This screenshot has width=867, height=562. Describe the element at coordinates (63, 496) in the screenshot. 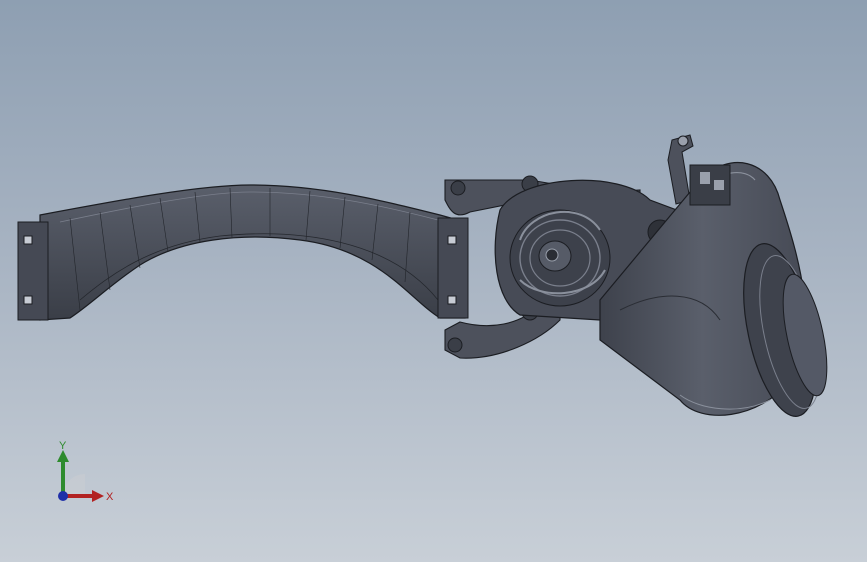

I see `z-axis-dot` at that location.